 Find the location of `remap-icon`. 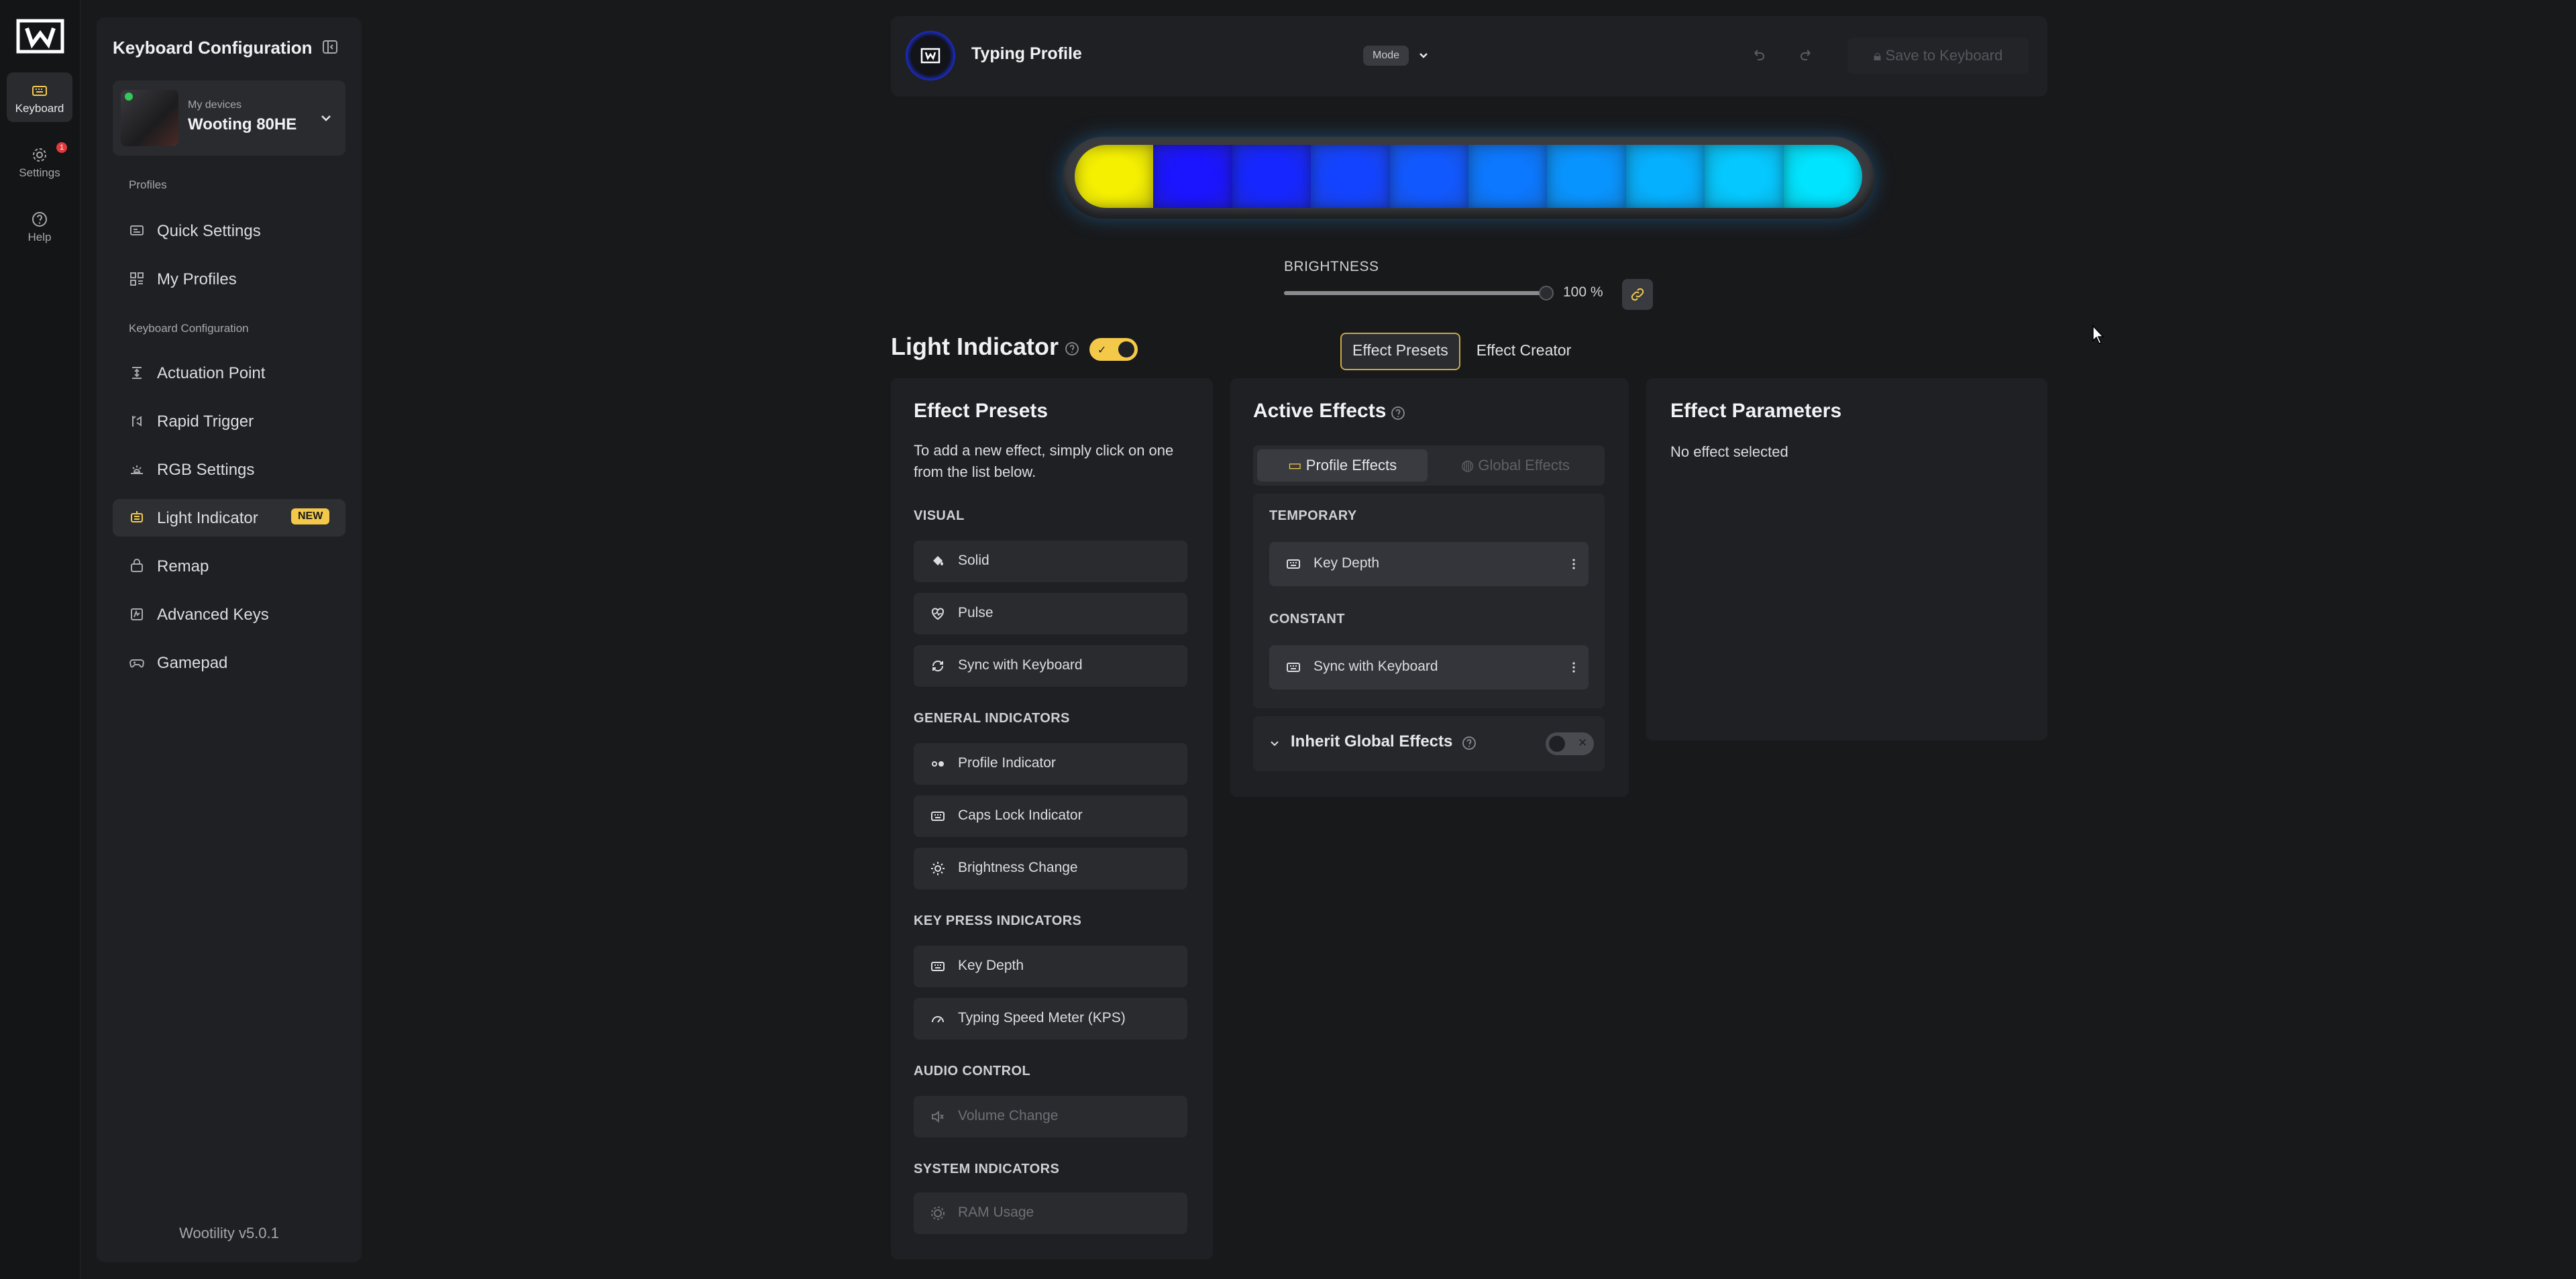

remap-icon is located at coordinates (137, 566).